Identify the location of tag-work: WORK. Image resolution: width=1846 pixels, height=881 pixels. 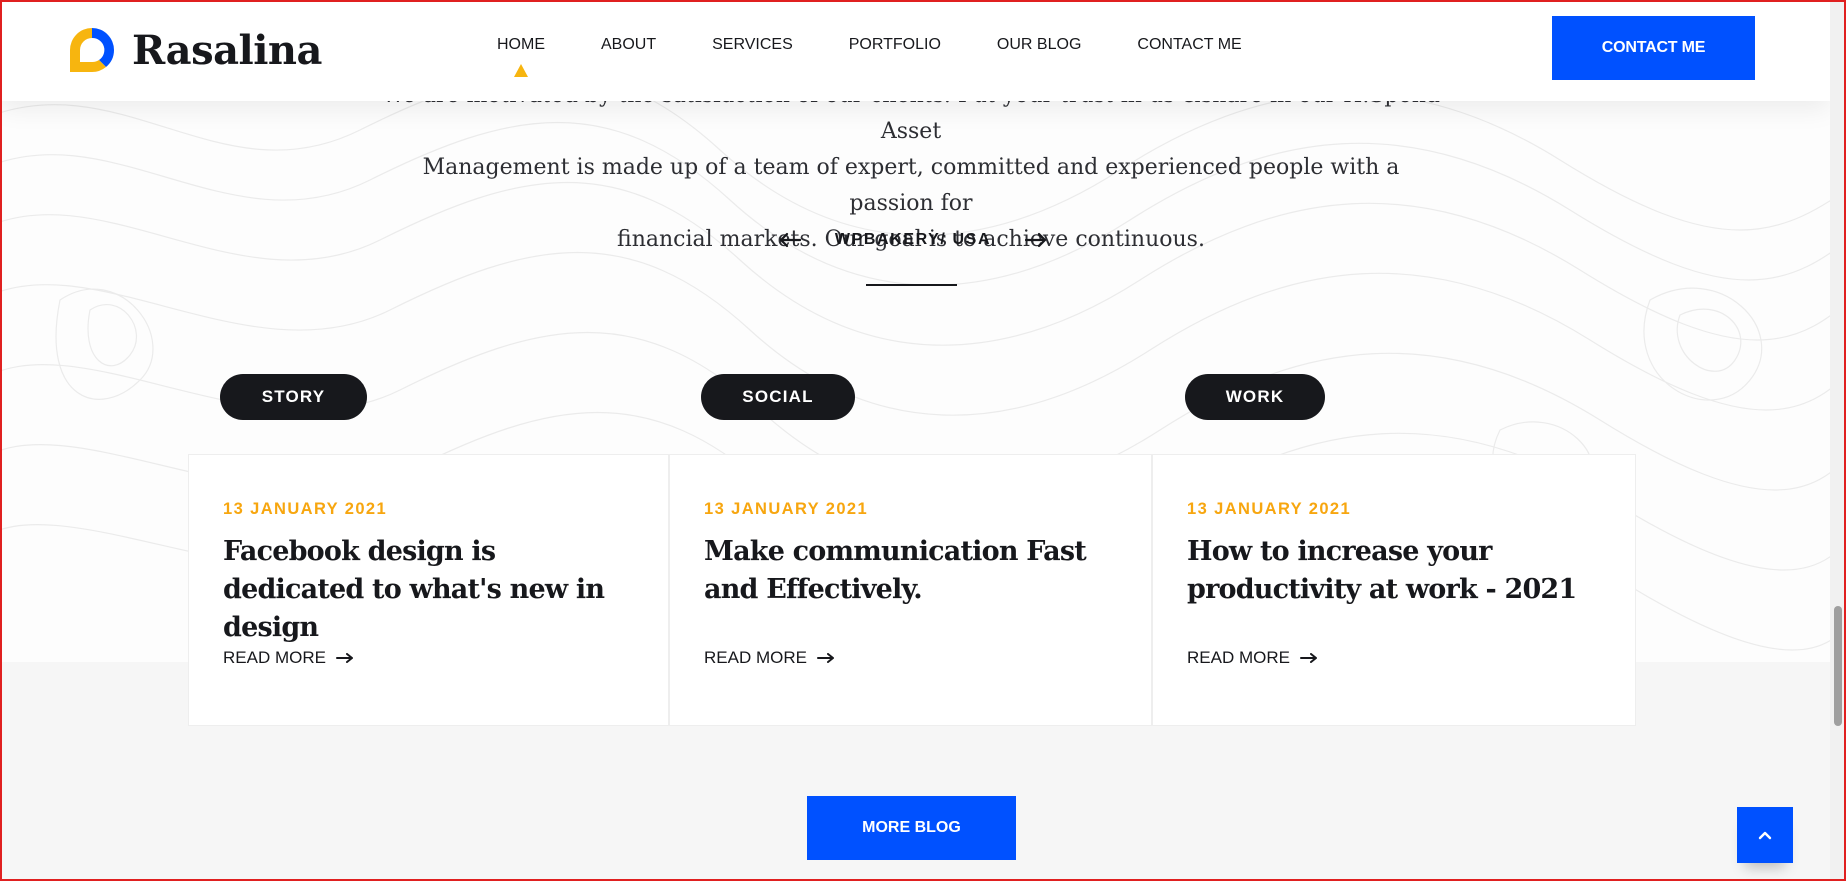
(1255, 397).